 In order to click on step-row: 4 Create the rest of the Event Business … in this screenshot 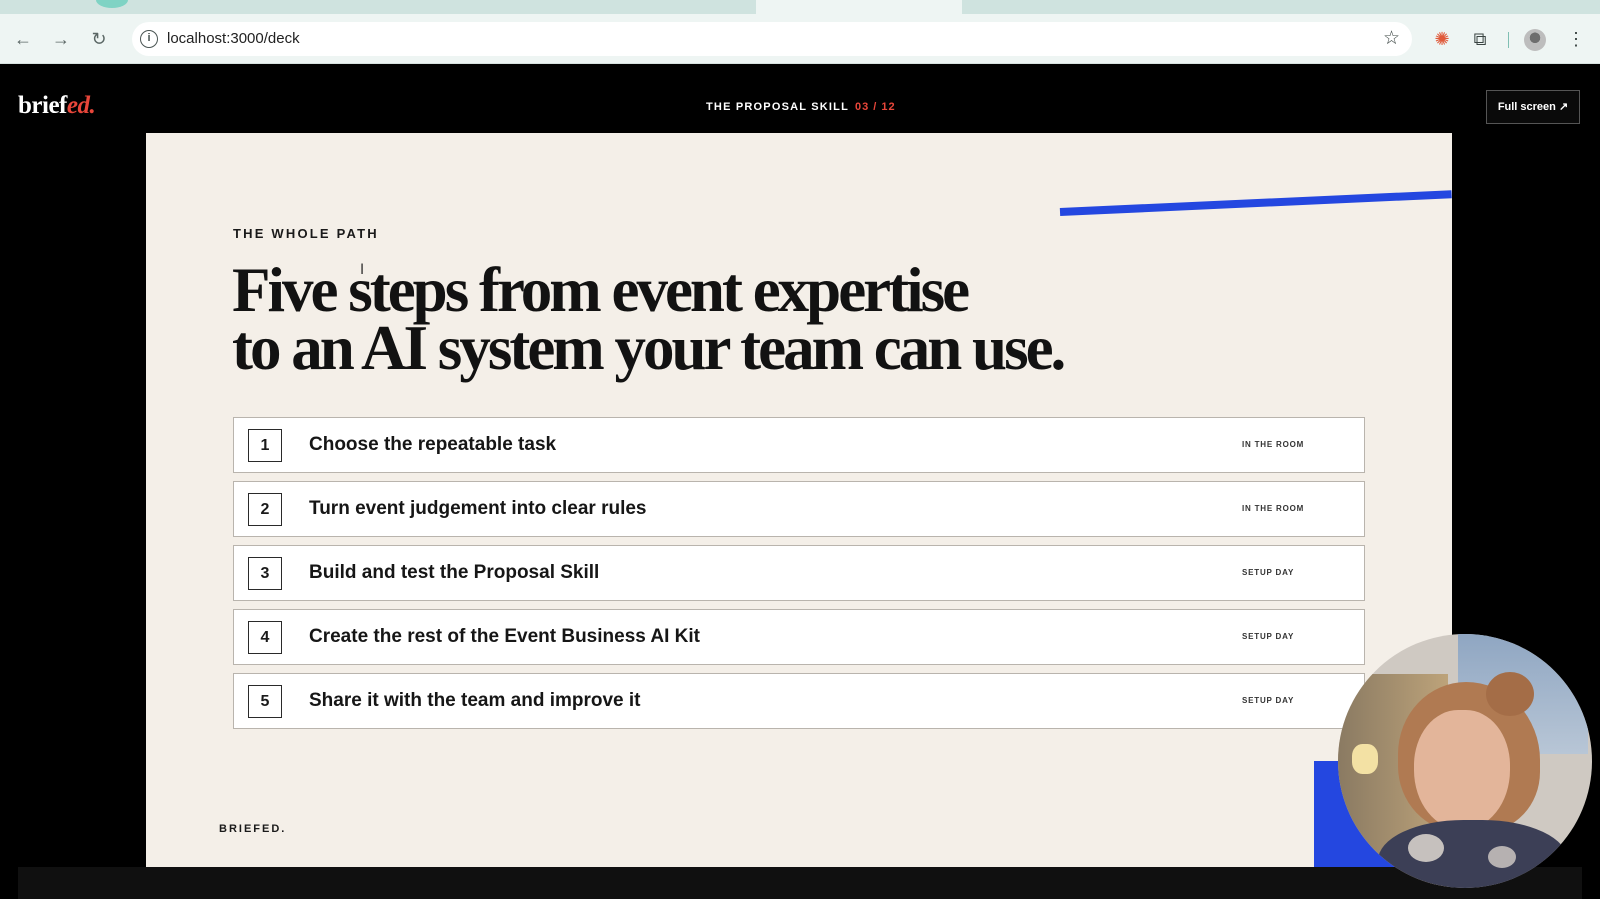, I will do `click(799, 637)`.